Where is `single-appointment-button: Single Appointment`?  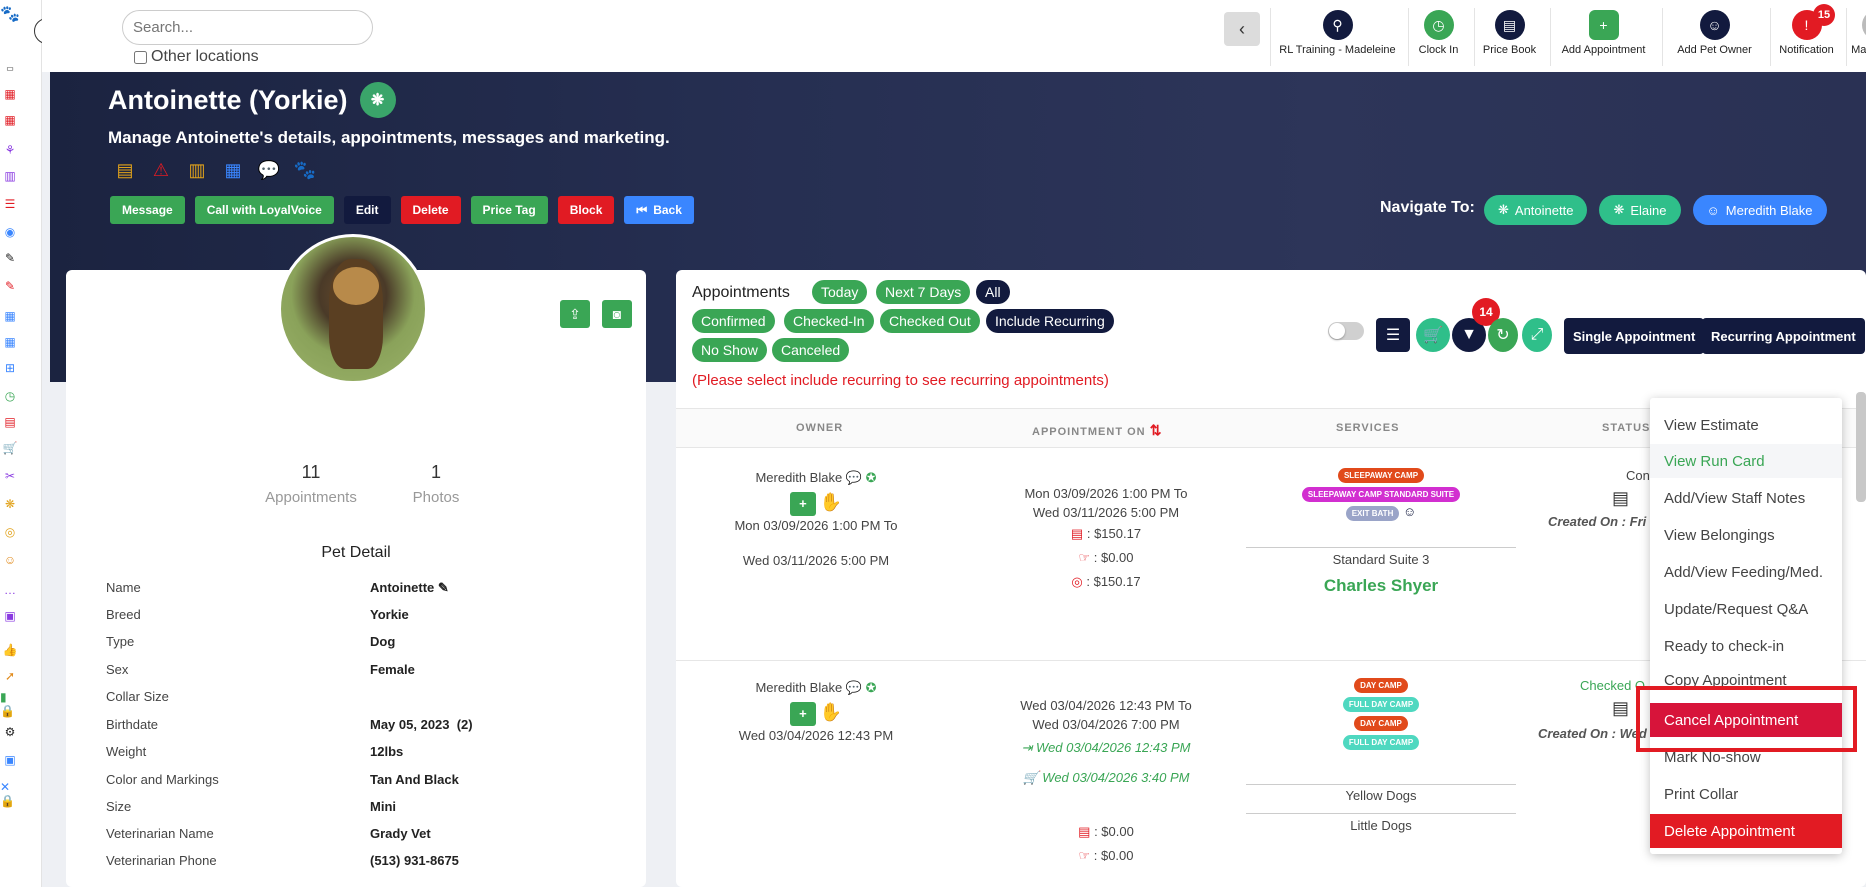
single-appointment-button: Single Appointment is located at coordinates (1634, 336).